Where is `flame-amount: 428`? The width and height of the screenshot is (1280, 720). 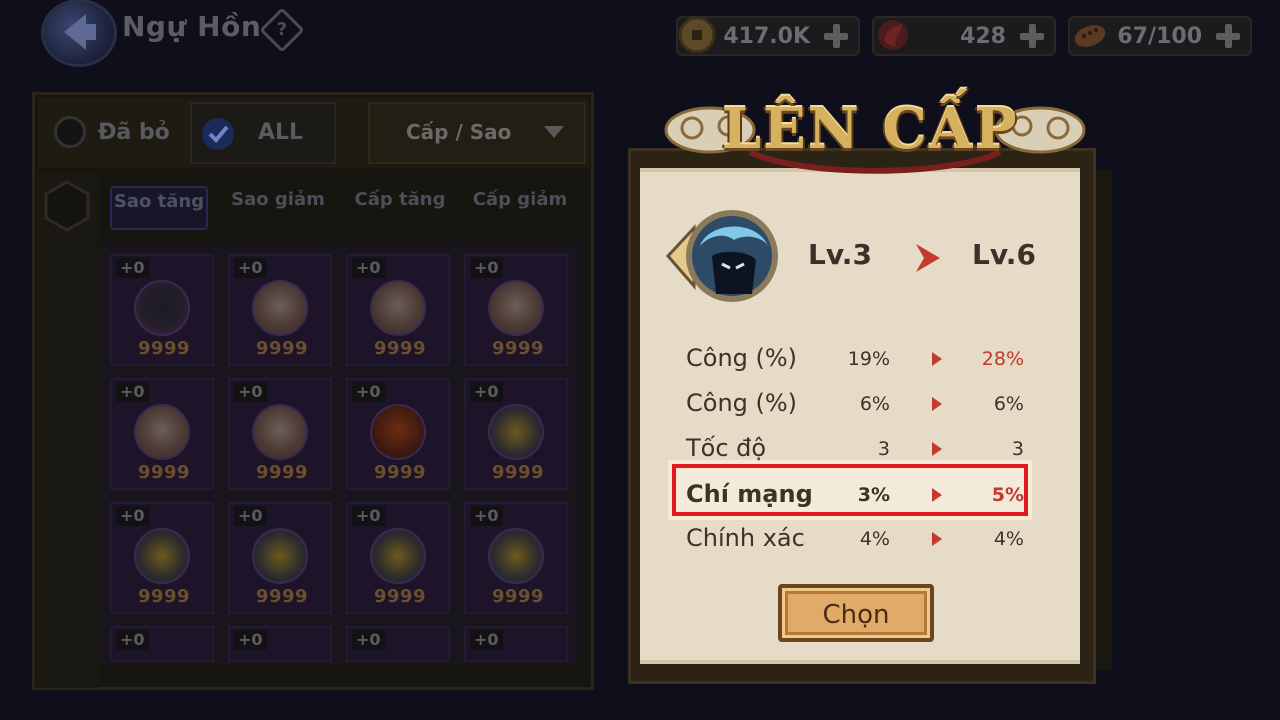
flame-amount: 428 is located at coordinates (983, 36).